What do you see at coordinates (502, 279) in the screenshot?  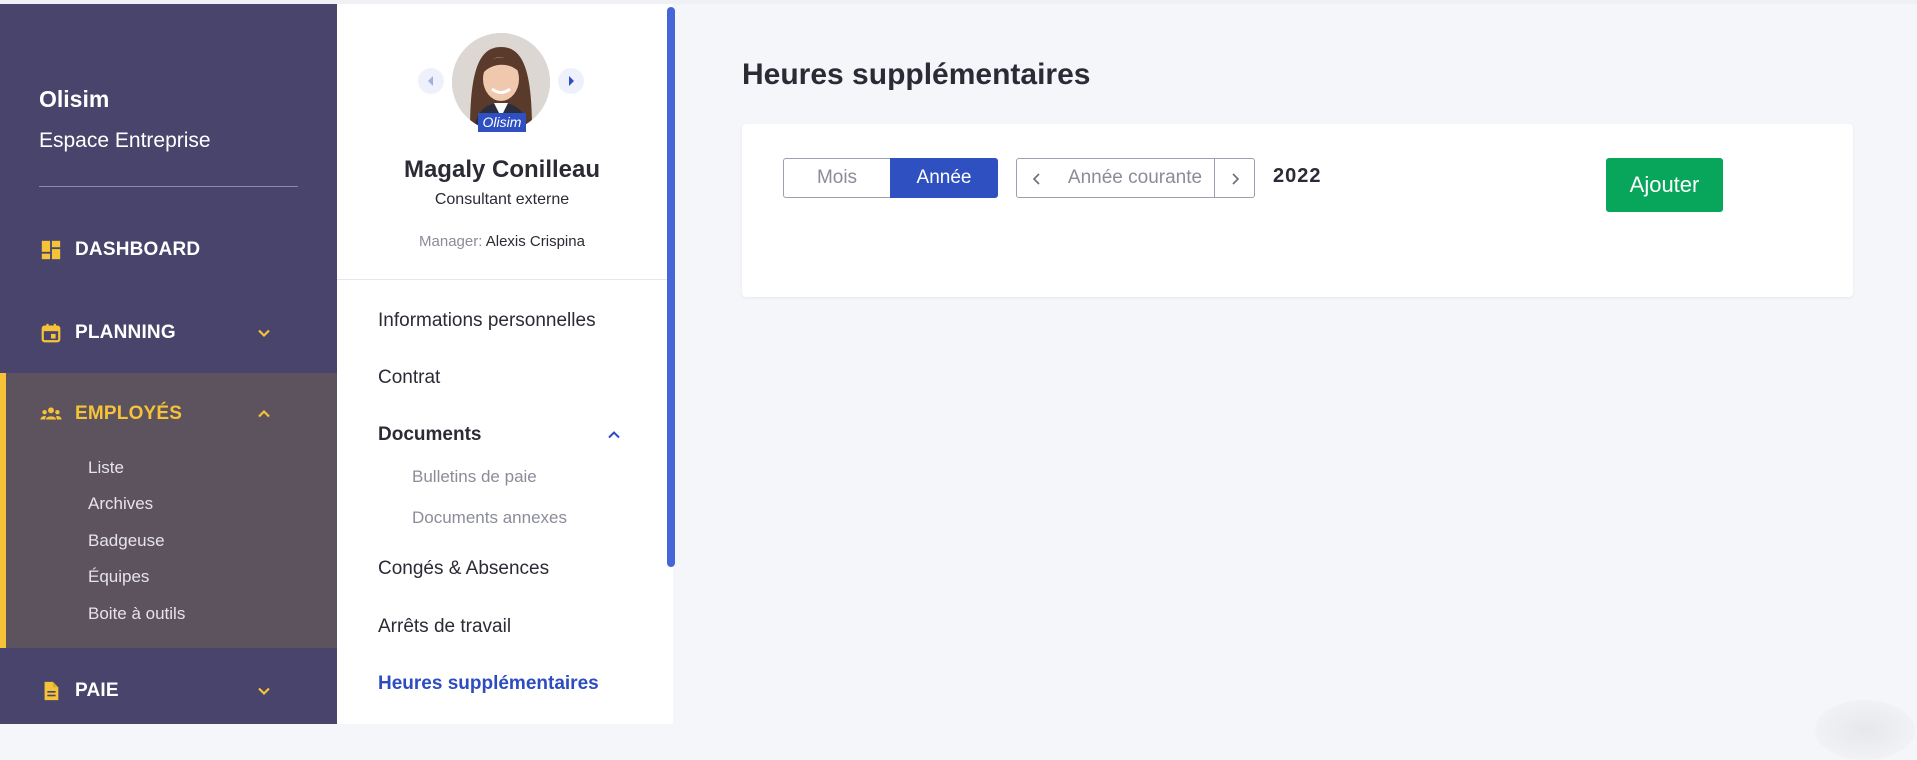 I see `panel-divider` at bounding box center [502, 279].